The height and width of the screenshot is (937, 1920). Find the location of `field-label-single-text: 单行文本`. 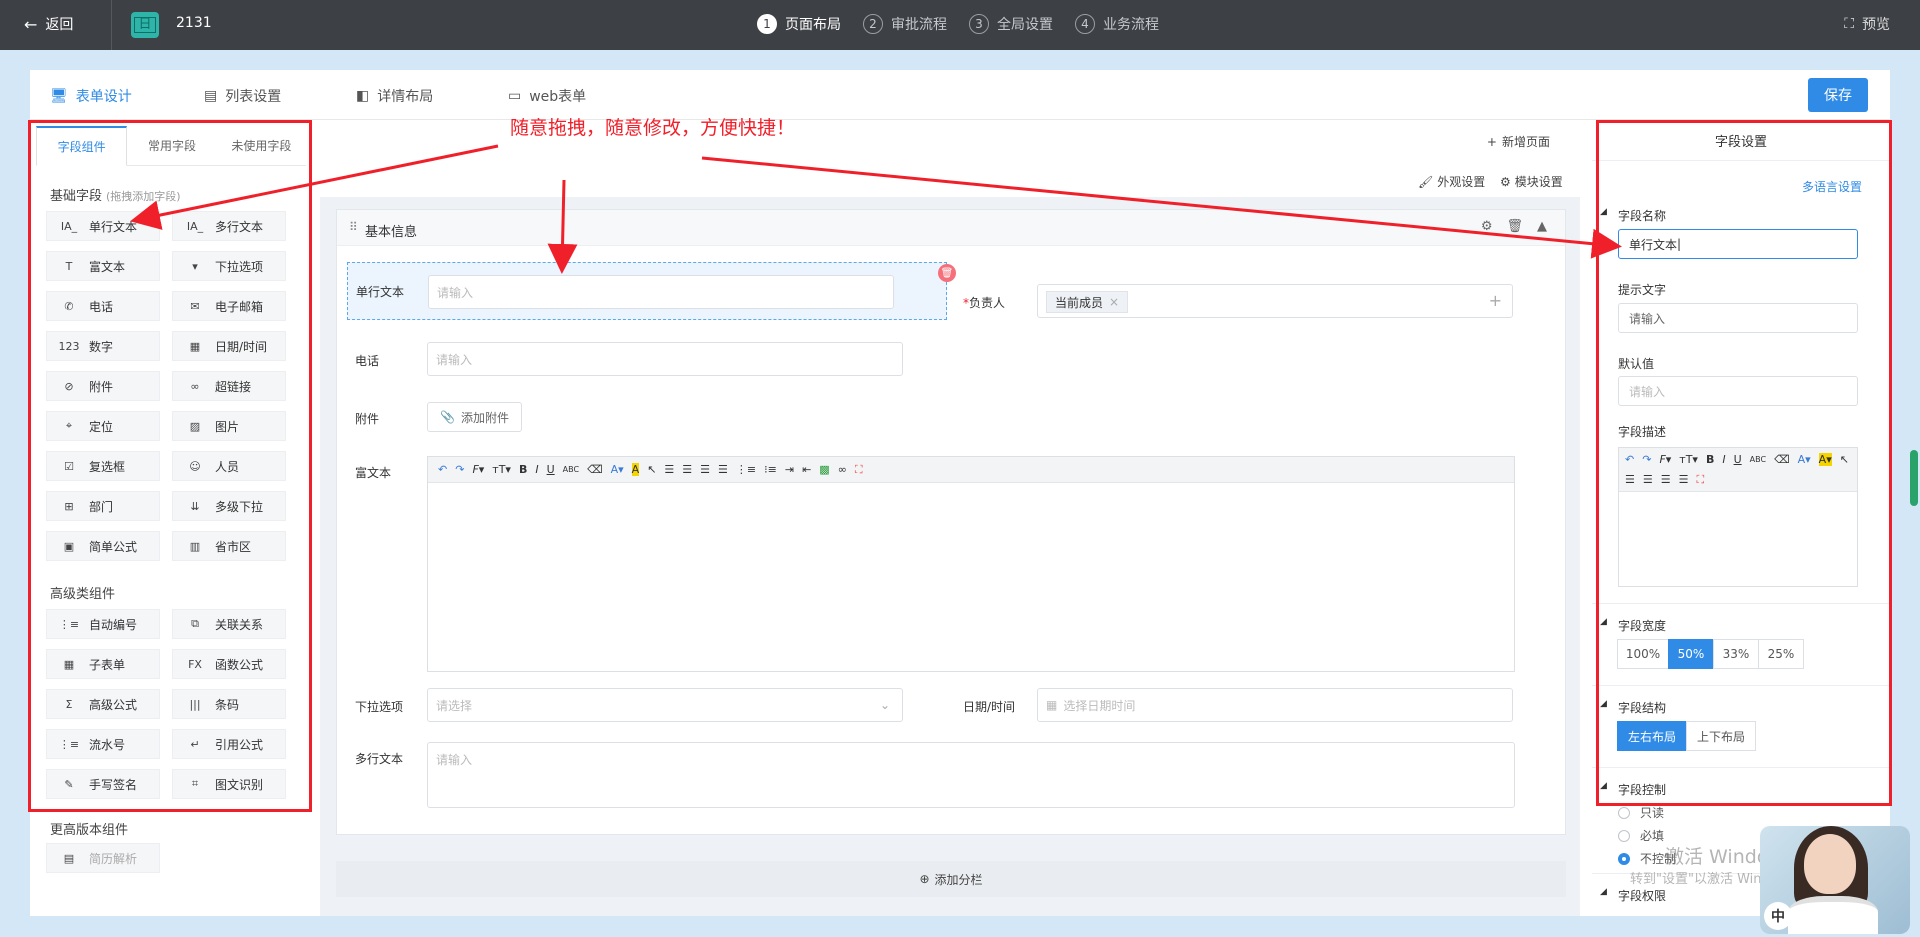

field-label-single-text: 单行文本 is located at coordinates (380, 292).